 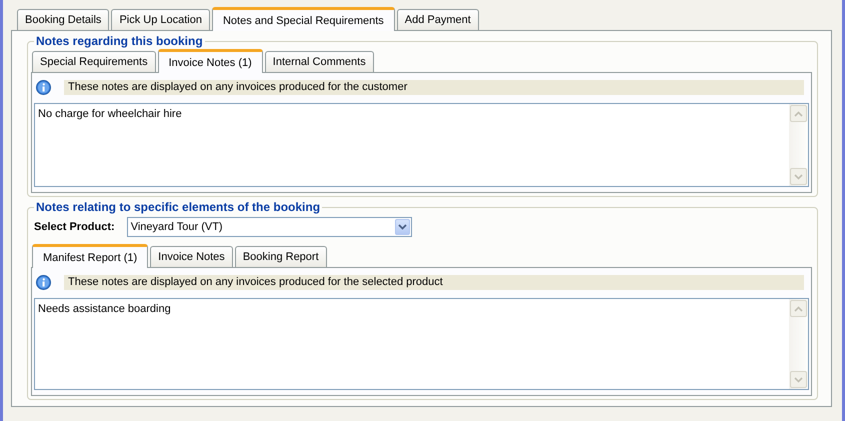 I want to click on tab: Booking Details, so click(x=63, y=19).